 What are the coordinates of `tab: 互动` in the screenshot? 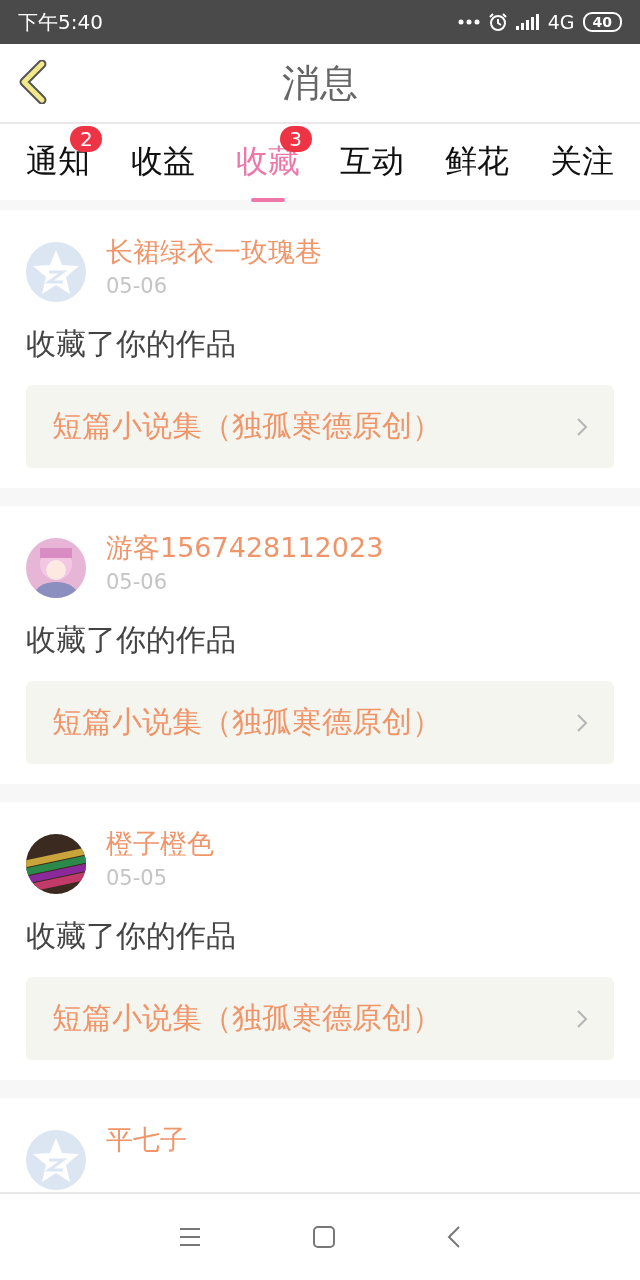 It's located at (372, 162).